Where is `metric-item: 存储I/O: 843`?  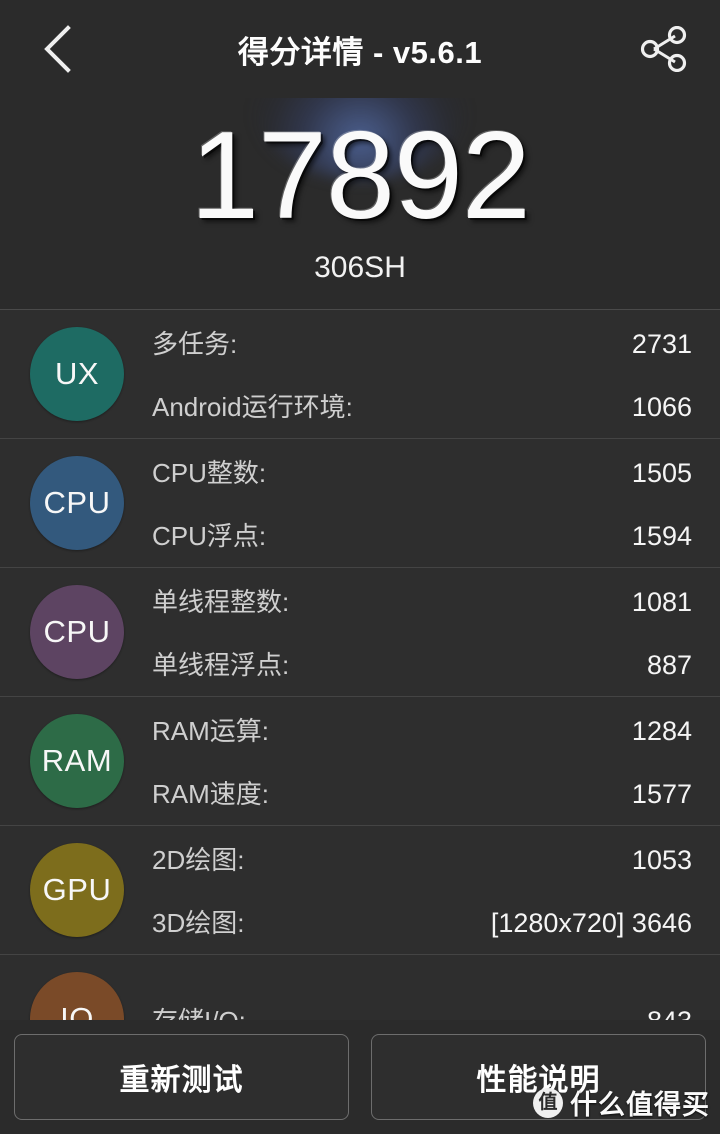 metric-item: 存储I/O: 843 is located at coordinates (422, 1011).